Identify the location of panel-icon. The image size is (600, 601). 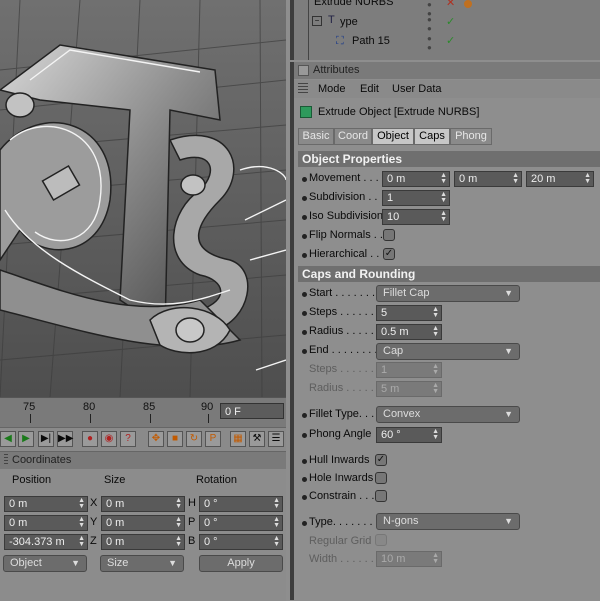
(303, 70).